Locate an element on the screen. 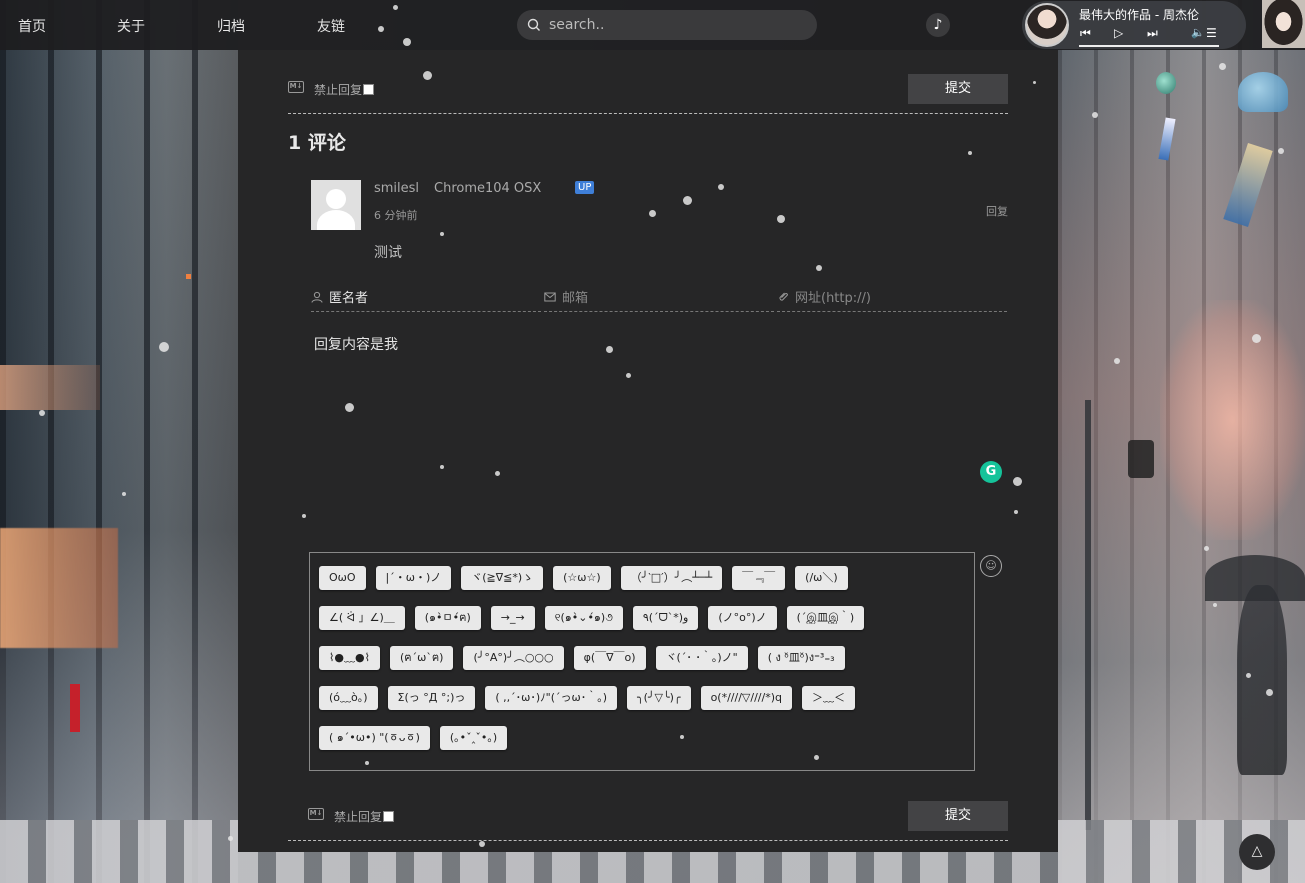  emoji-button: （╯‵□′）╯︵┴─┴ is located at coordinates (671, 578).